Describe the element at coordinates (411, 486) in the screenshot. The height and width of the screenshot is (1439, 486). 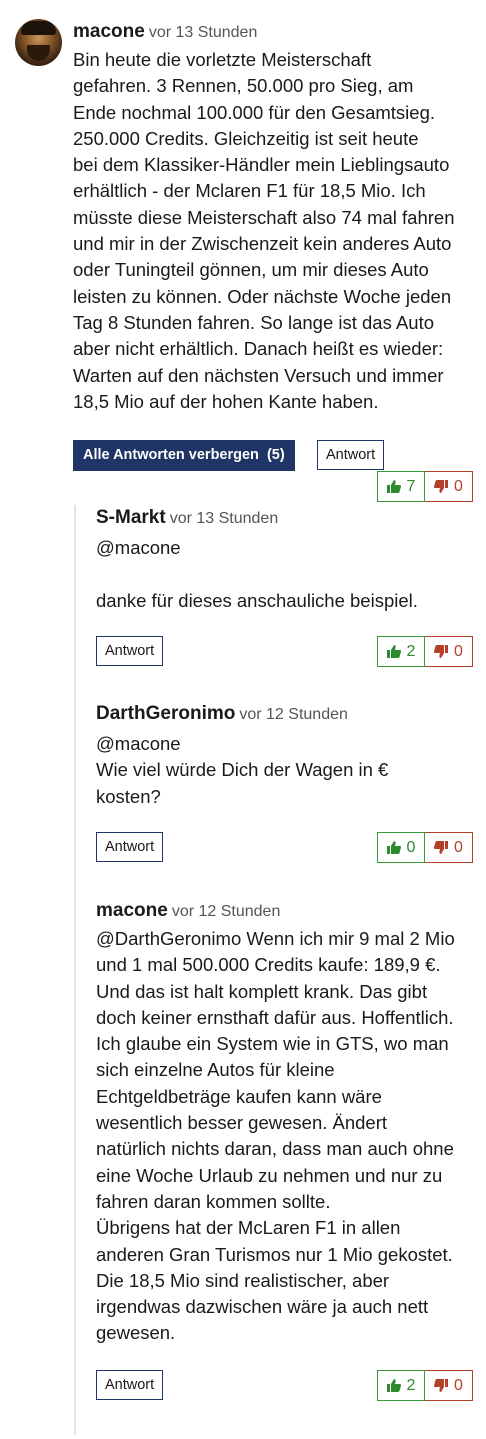
I see `upvote-count: 7` at that location.